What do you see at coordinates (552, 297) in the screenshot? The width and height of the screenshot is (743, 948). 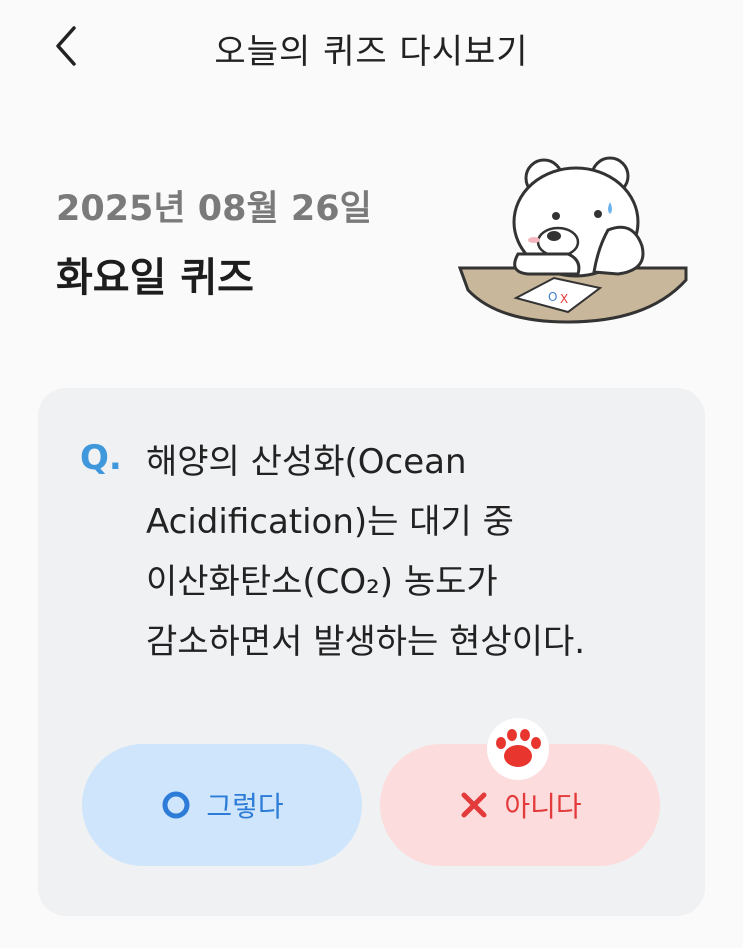 I see `svg-text: O` at bounding box center [552, 297].